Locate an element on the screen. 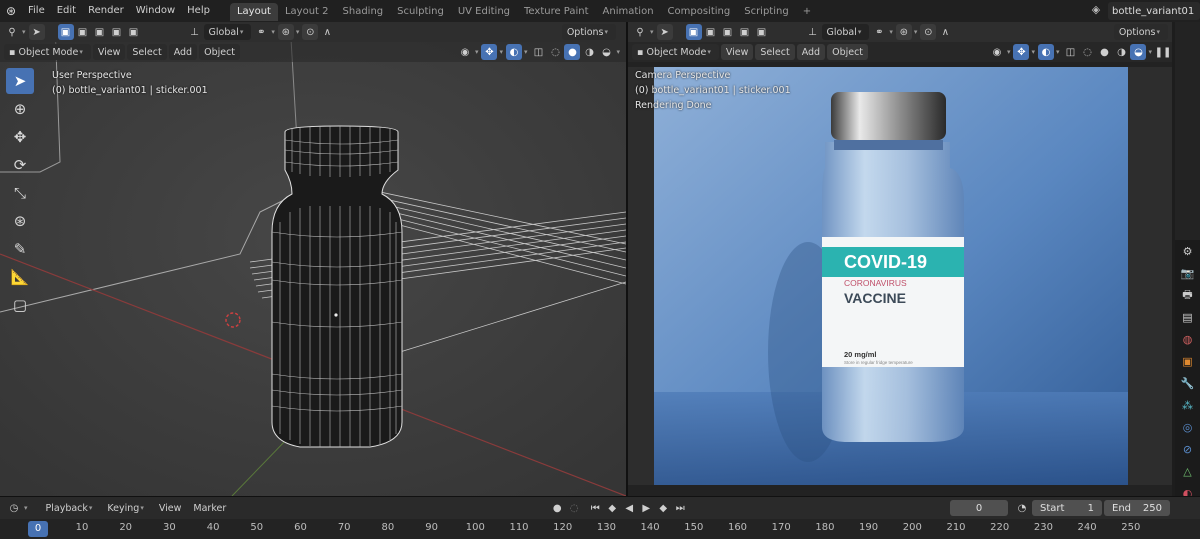  scene-icon: ◈ is located at coordinates (1096, 11).